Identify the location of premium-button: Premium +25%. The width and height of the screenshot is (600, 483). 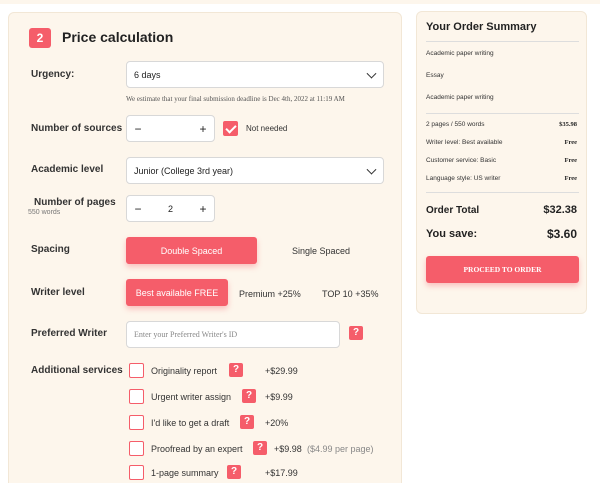
(270, 294).